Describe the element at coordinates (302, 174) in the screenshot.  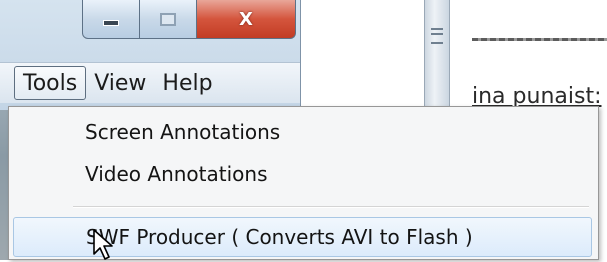
I see `menu-item-video-annotations: Video Annotations` at that location.